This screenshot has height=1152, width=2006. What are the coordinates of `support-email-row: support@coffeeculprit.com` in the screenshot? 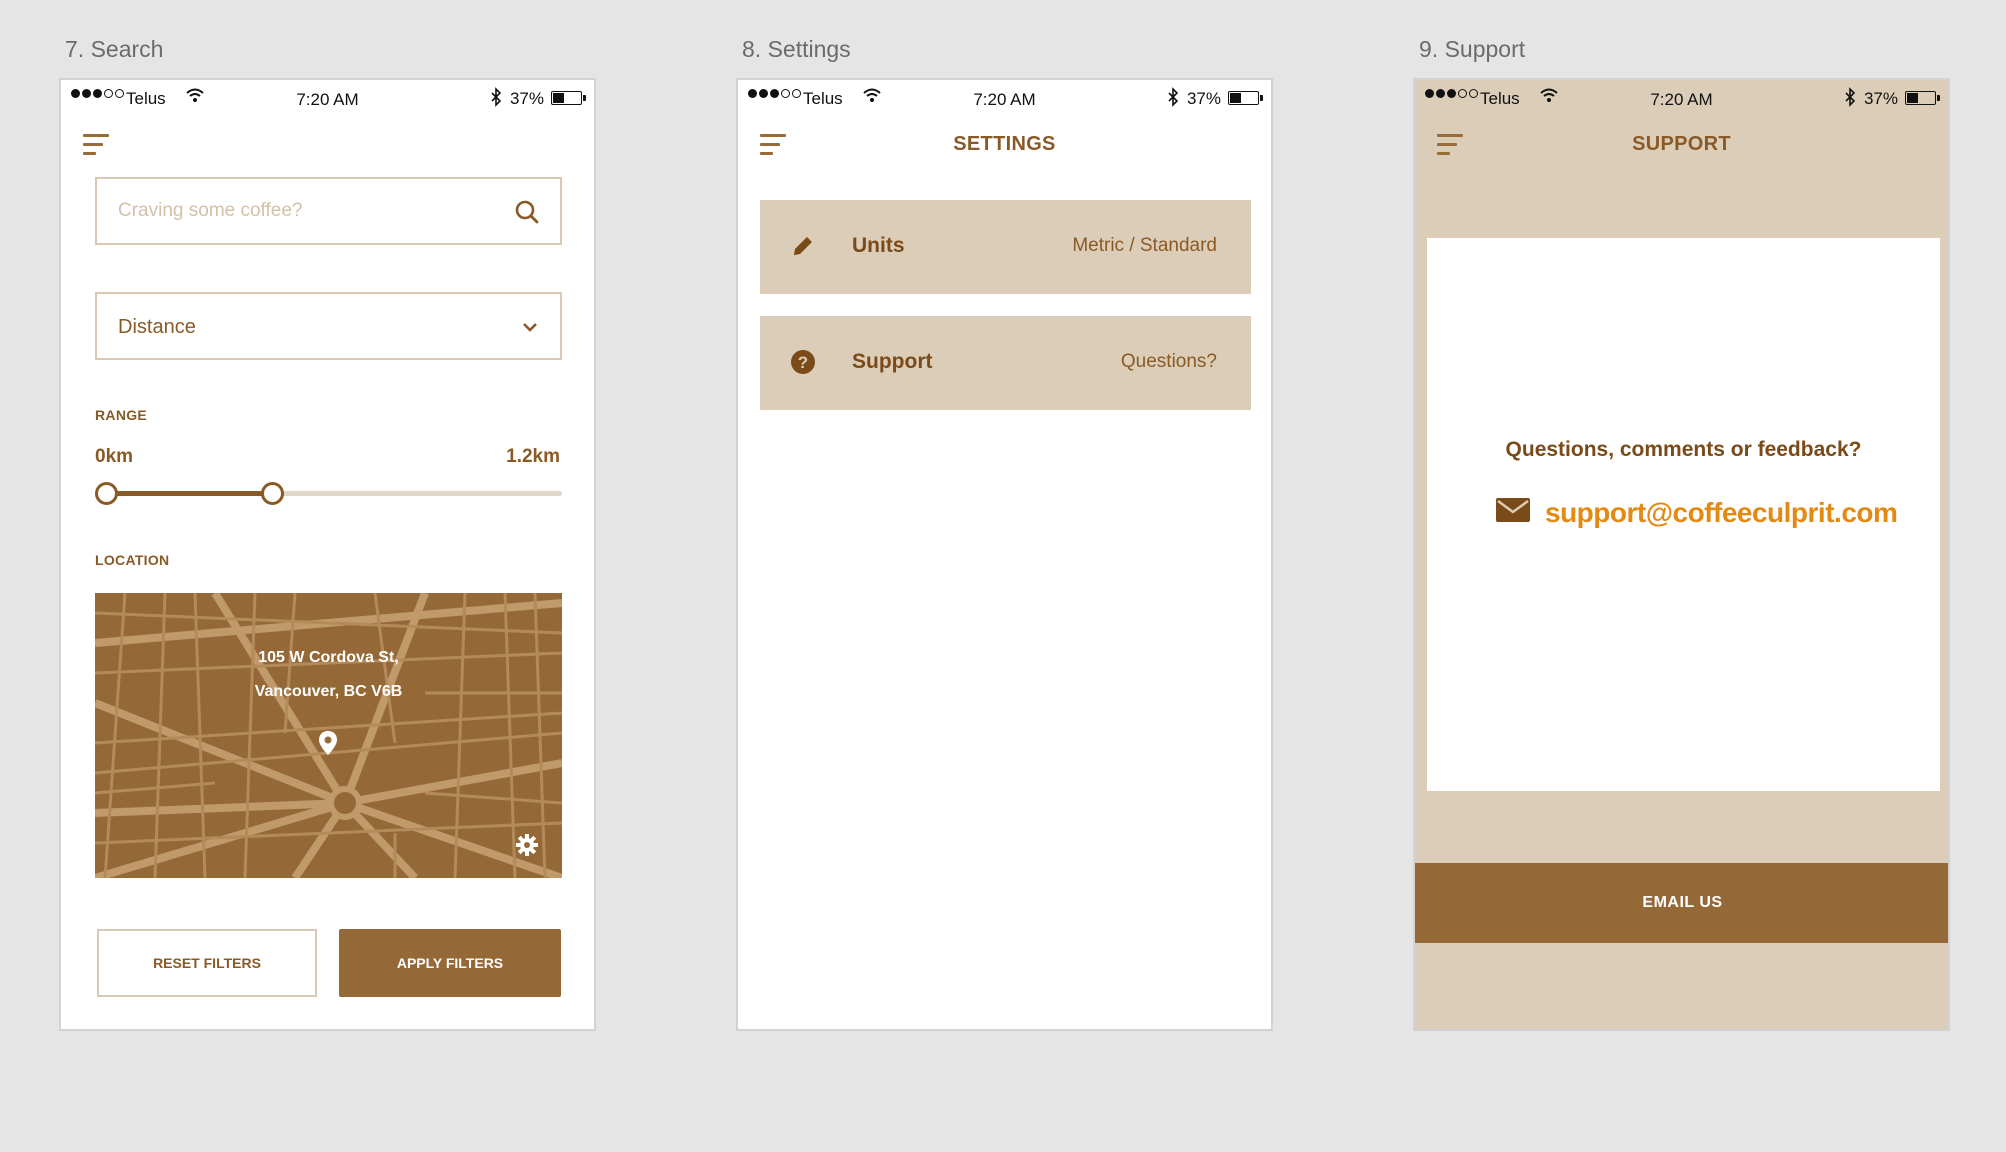 It's located at (1696, 512).